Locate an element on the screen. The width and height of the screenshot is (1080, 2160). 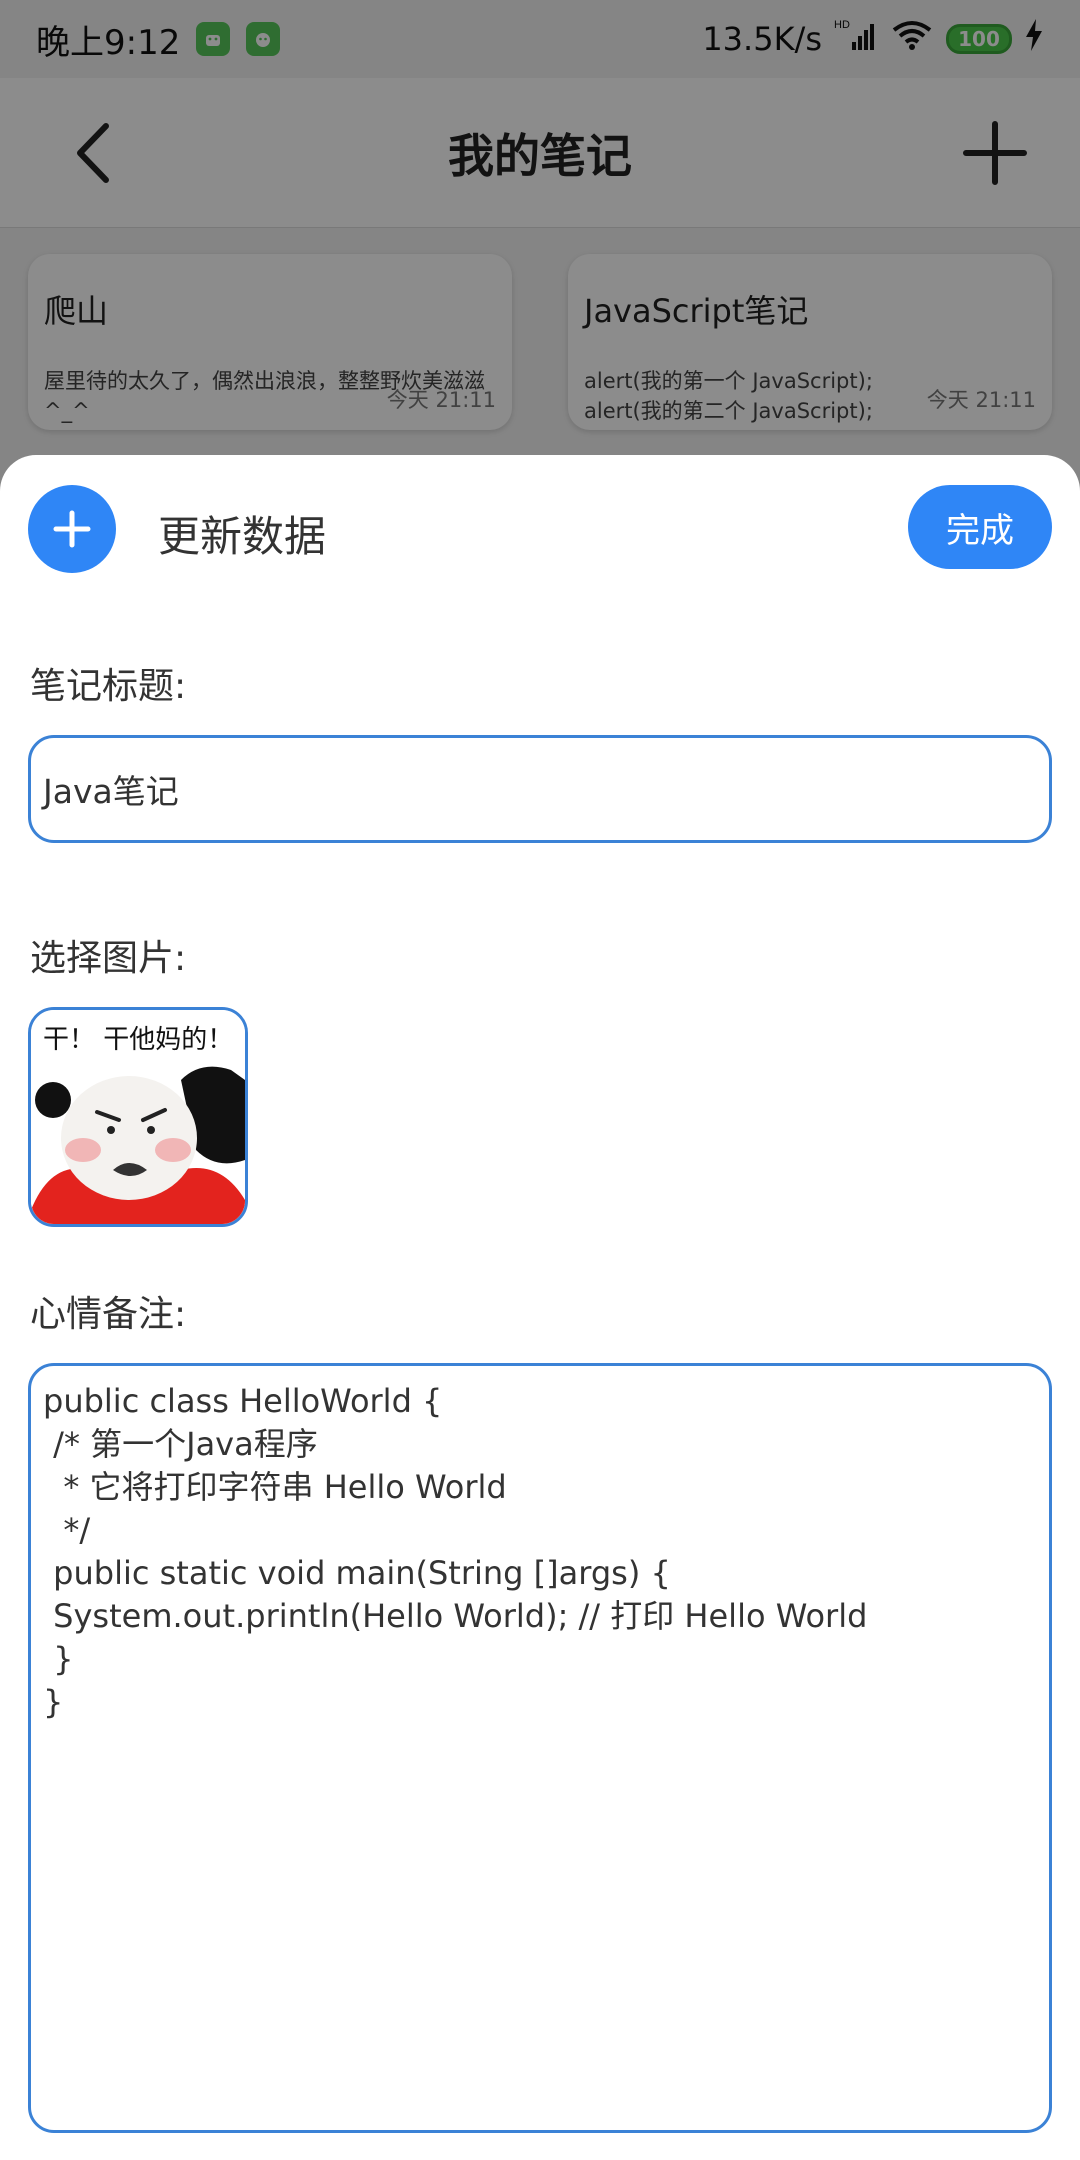
code-line: * 它将打印字符串 Hello World is located at coordinates (275, 1487).